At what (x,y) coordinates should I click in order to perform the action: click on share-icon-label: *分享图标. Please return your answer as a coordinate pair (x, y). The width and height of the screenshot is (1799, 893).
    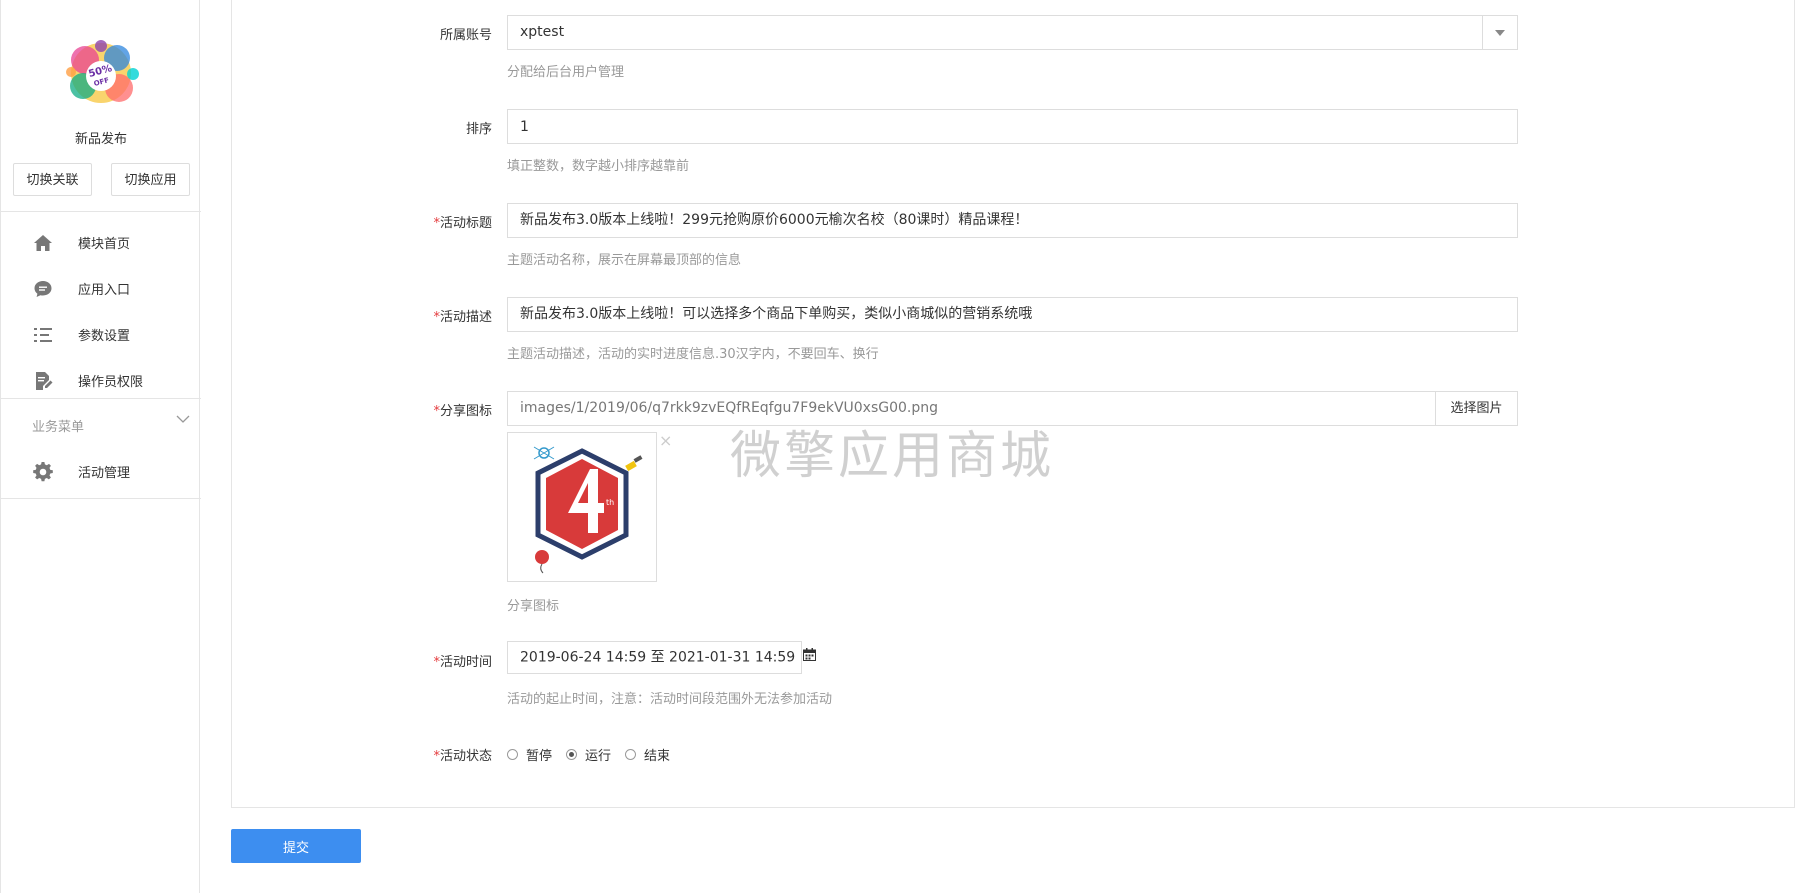
    Looking at the image, I should click on (462, 411).